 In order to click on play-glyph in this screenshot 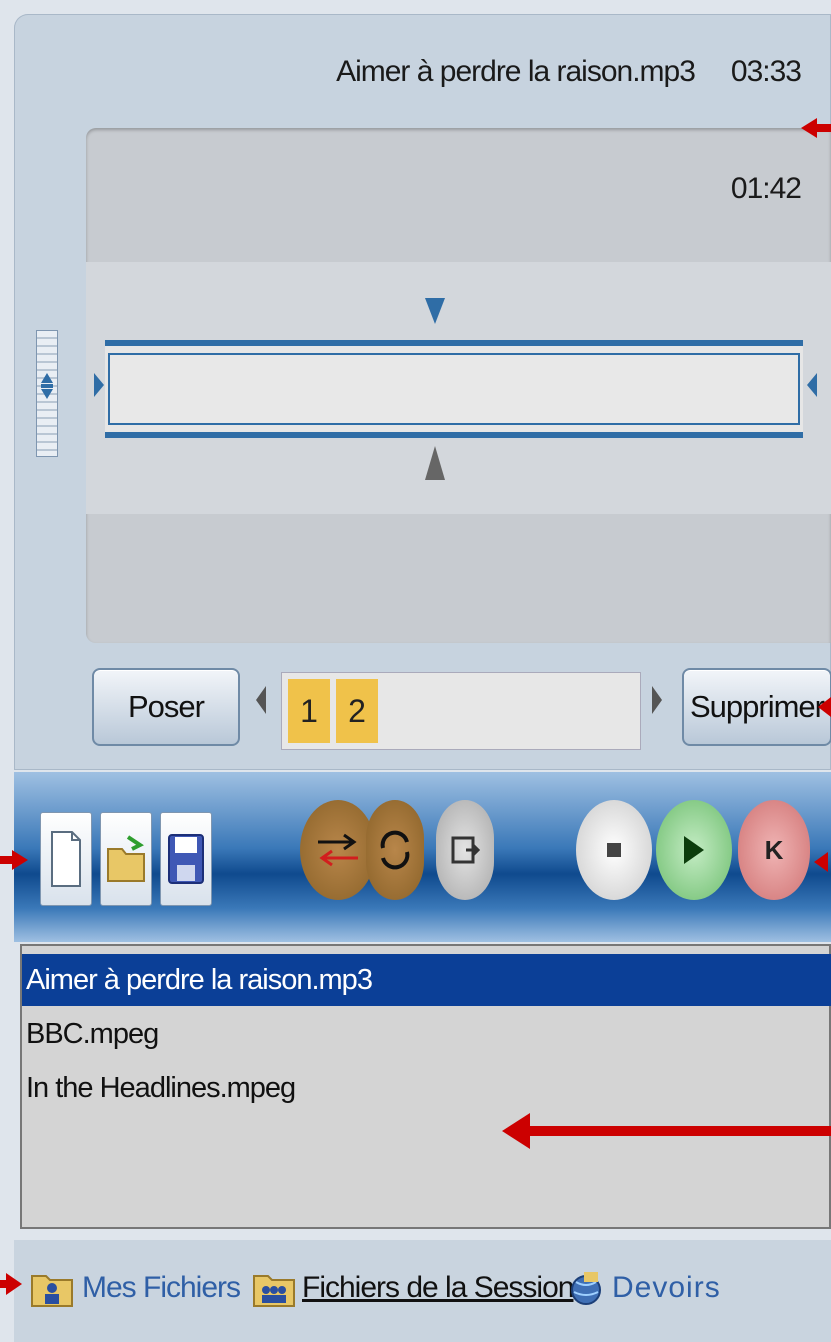, I will do `click(694, 850)`.